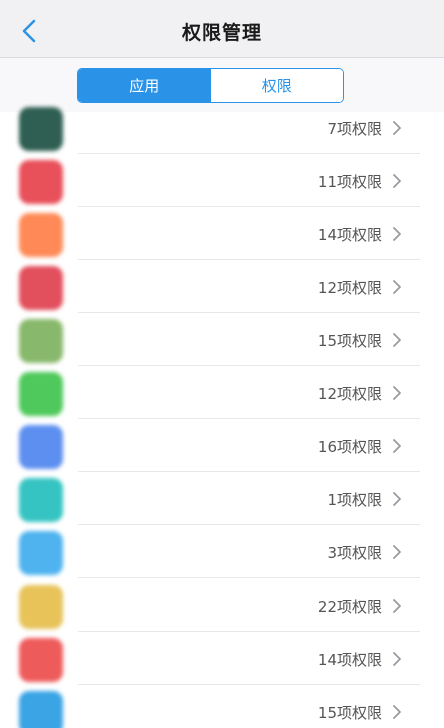  Describe the element at coordinates (354, 553) in the screenshot. I see `permission-count: 3项权限` at that location.